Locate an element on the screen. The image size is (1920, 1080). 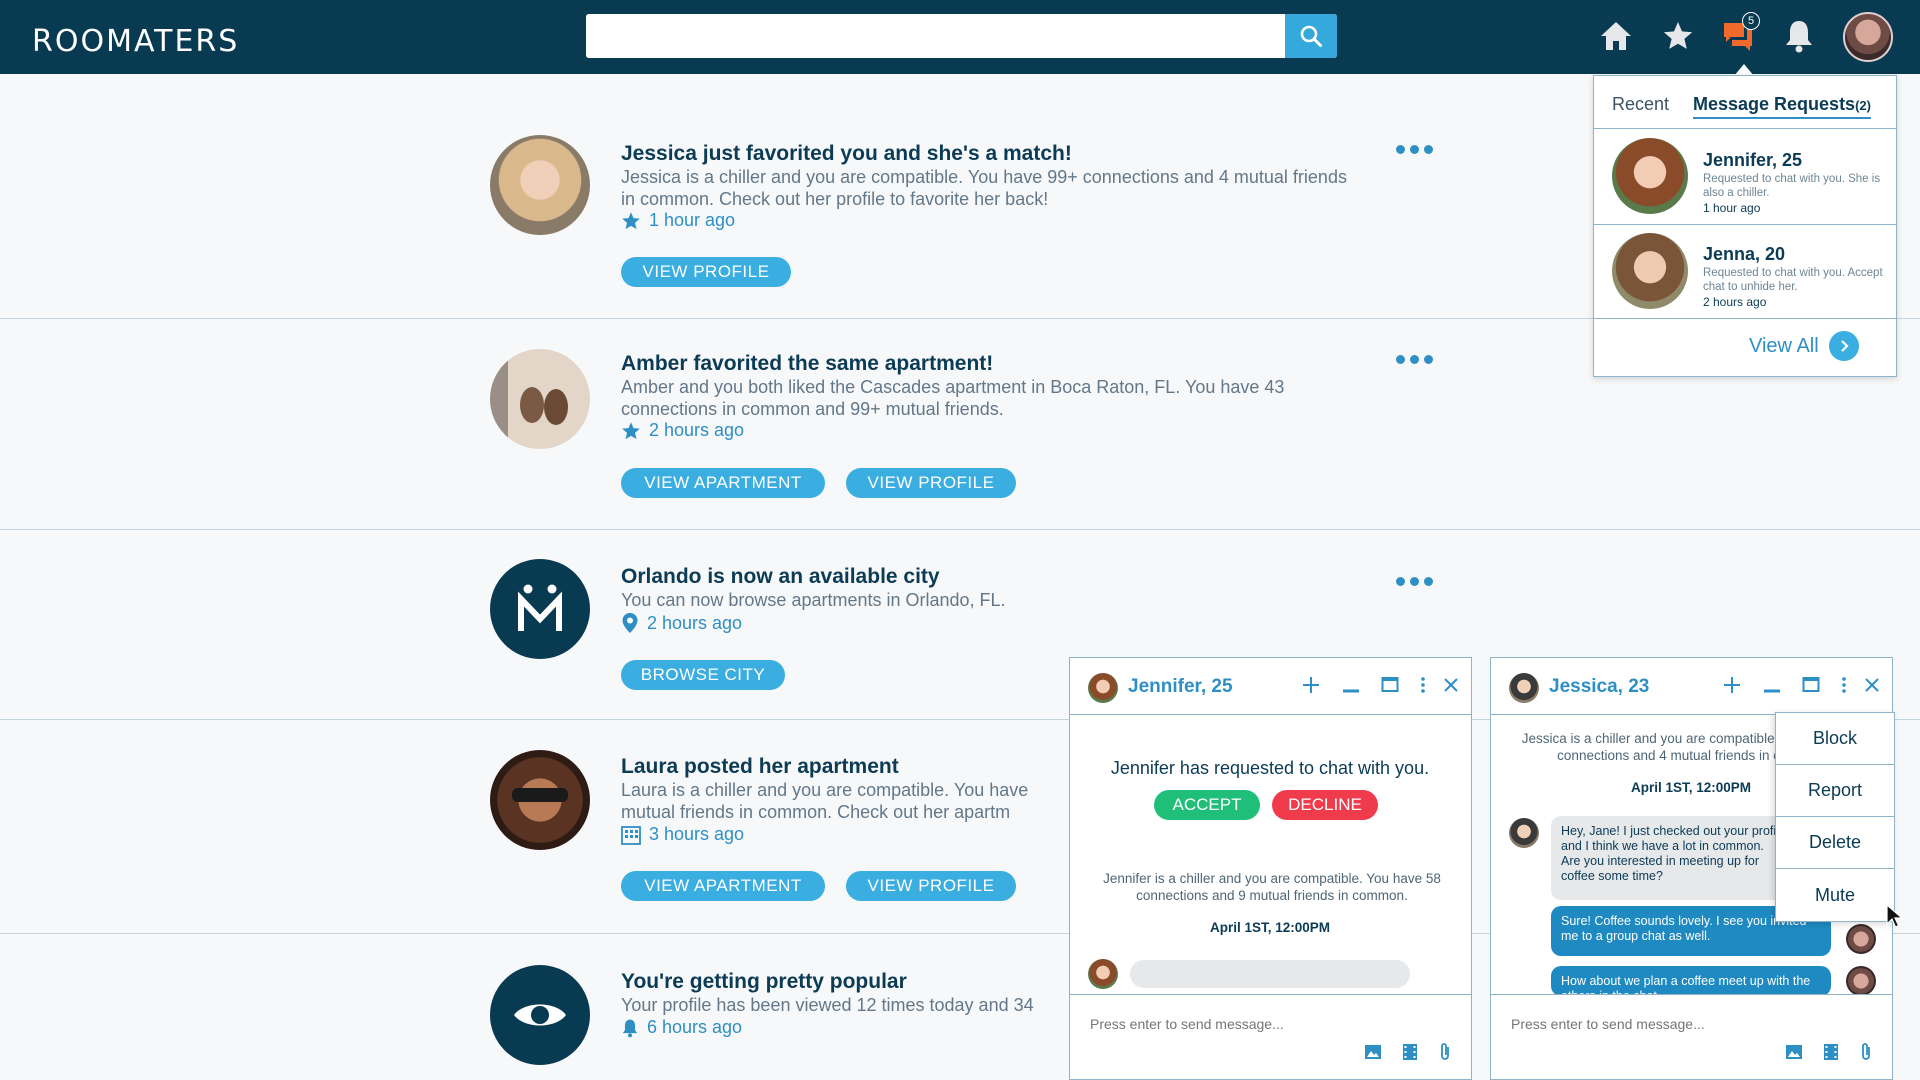
menu-item-report: Report is located at coordinates (1835, 791).